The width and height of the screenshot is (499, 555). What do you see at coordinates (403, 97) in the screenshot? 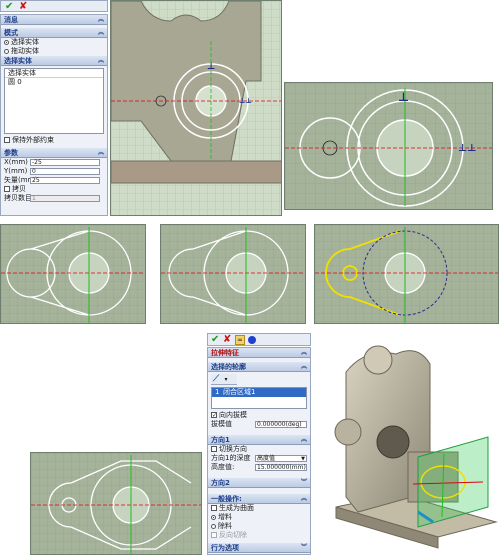
I see `zoom-marker-top: ⊥` at bounding box center [403, 97].